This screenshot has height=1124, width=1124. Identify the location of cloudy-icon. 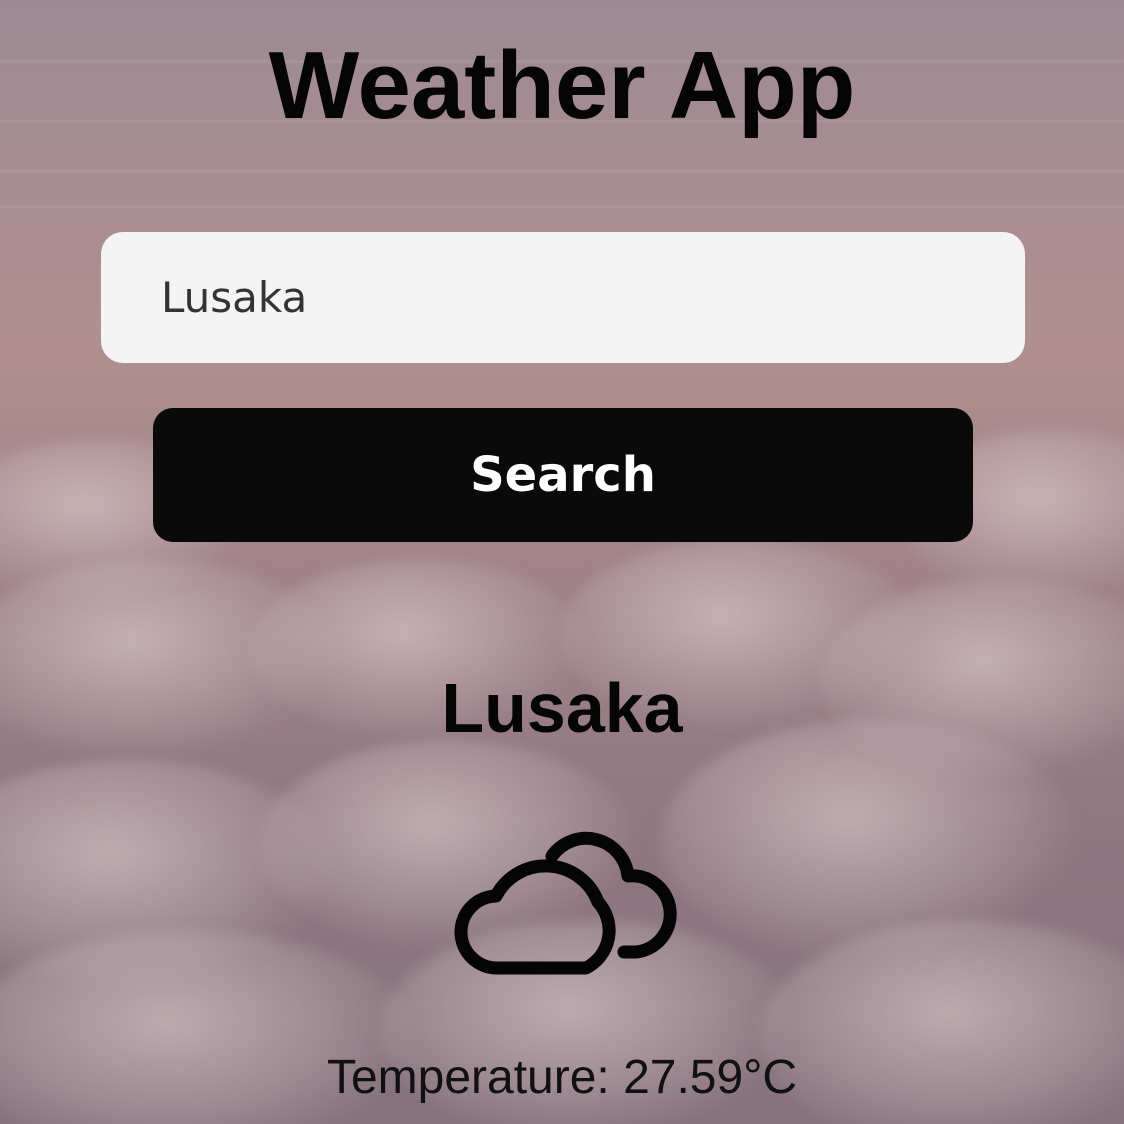
(565, 903).